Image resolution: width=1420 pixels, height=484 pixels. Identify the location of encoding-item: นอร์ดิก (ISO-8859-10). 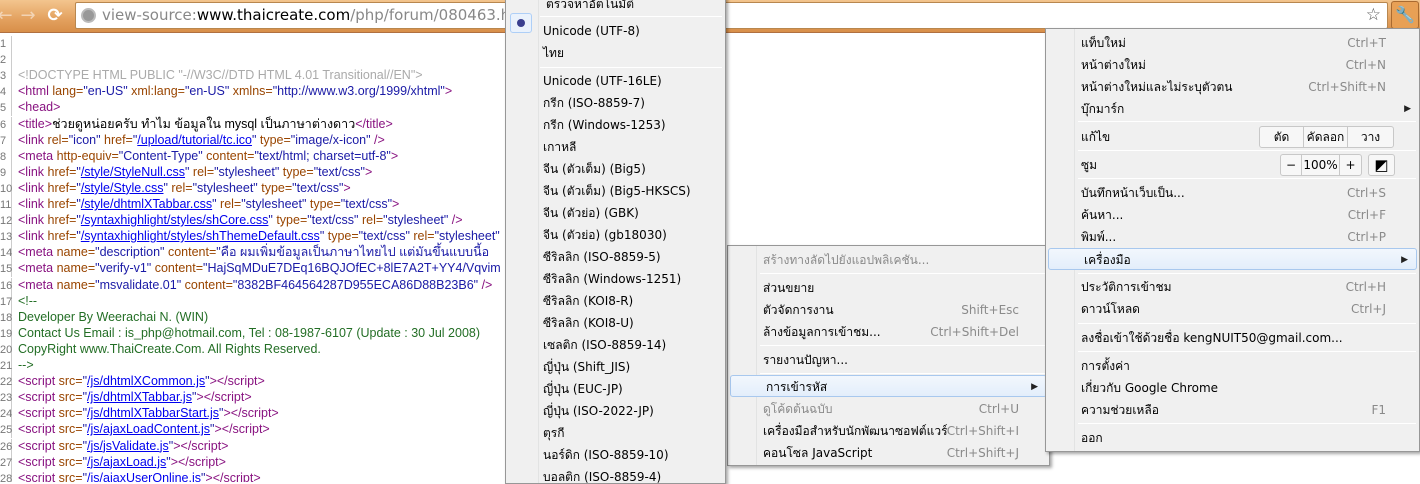
(615, 455).